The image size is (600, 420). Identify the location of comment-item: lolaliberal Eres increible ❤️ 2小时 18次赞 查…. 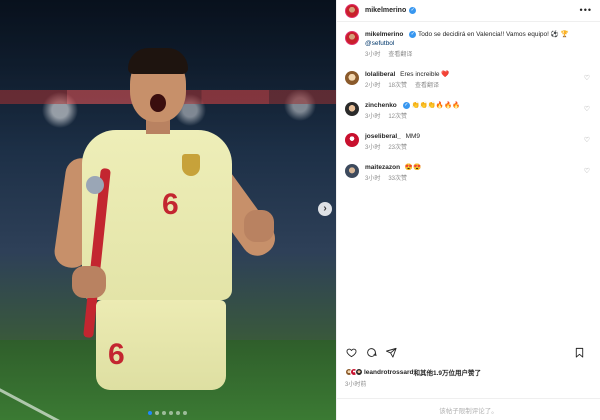
(468, 80).